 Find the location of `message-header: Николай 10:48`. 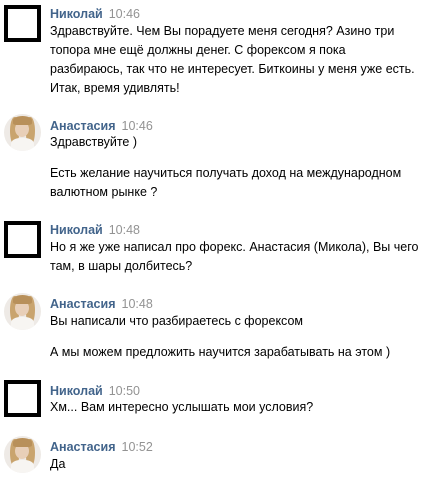

message-header: Николай 10:48 is located at coordinates (95, 230).